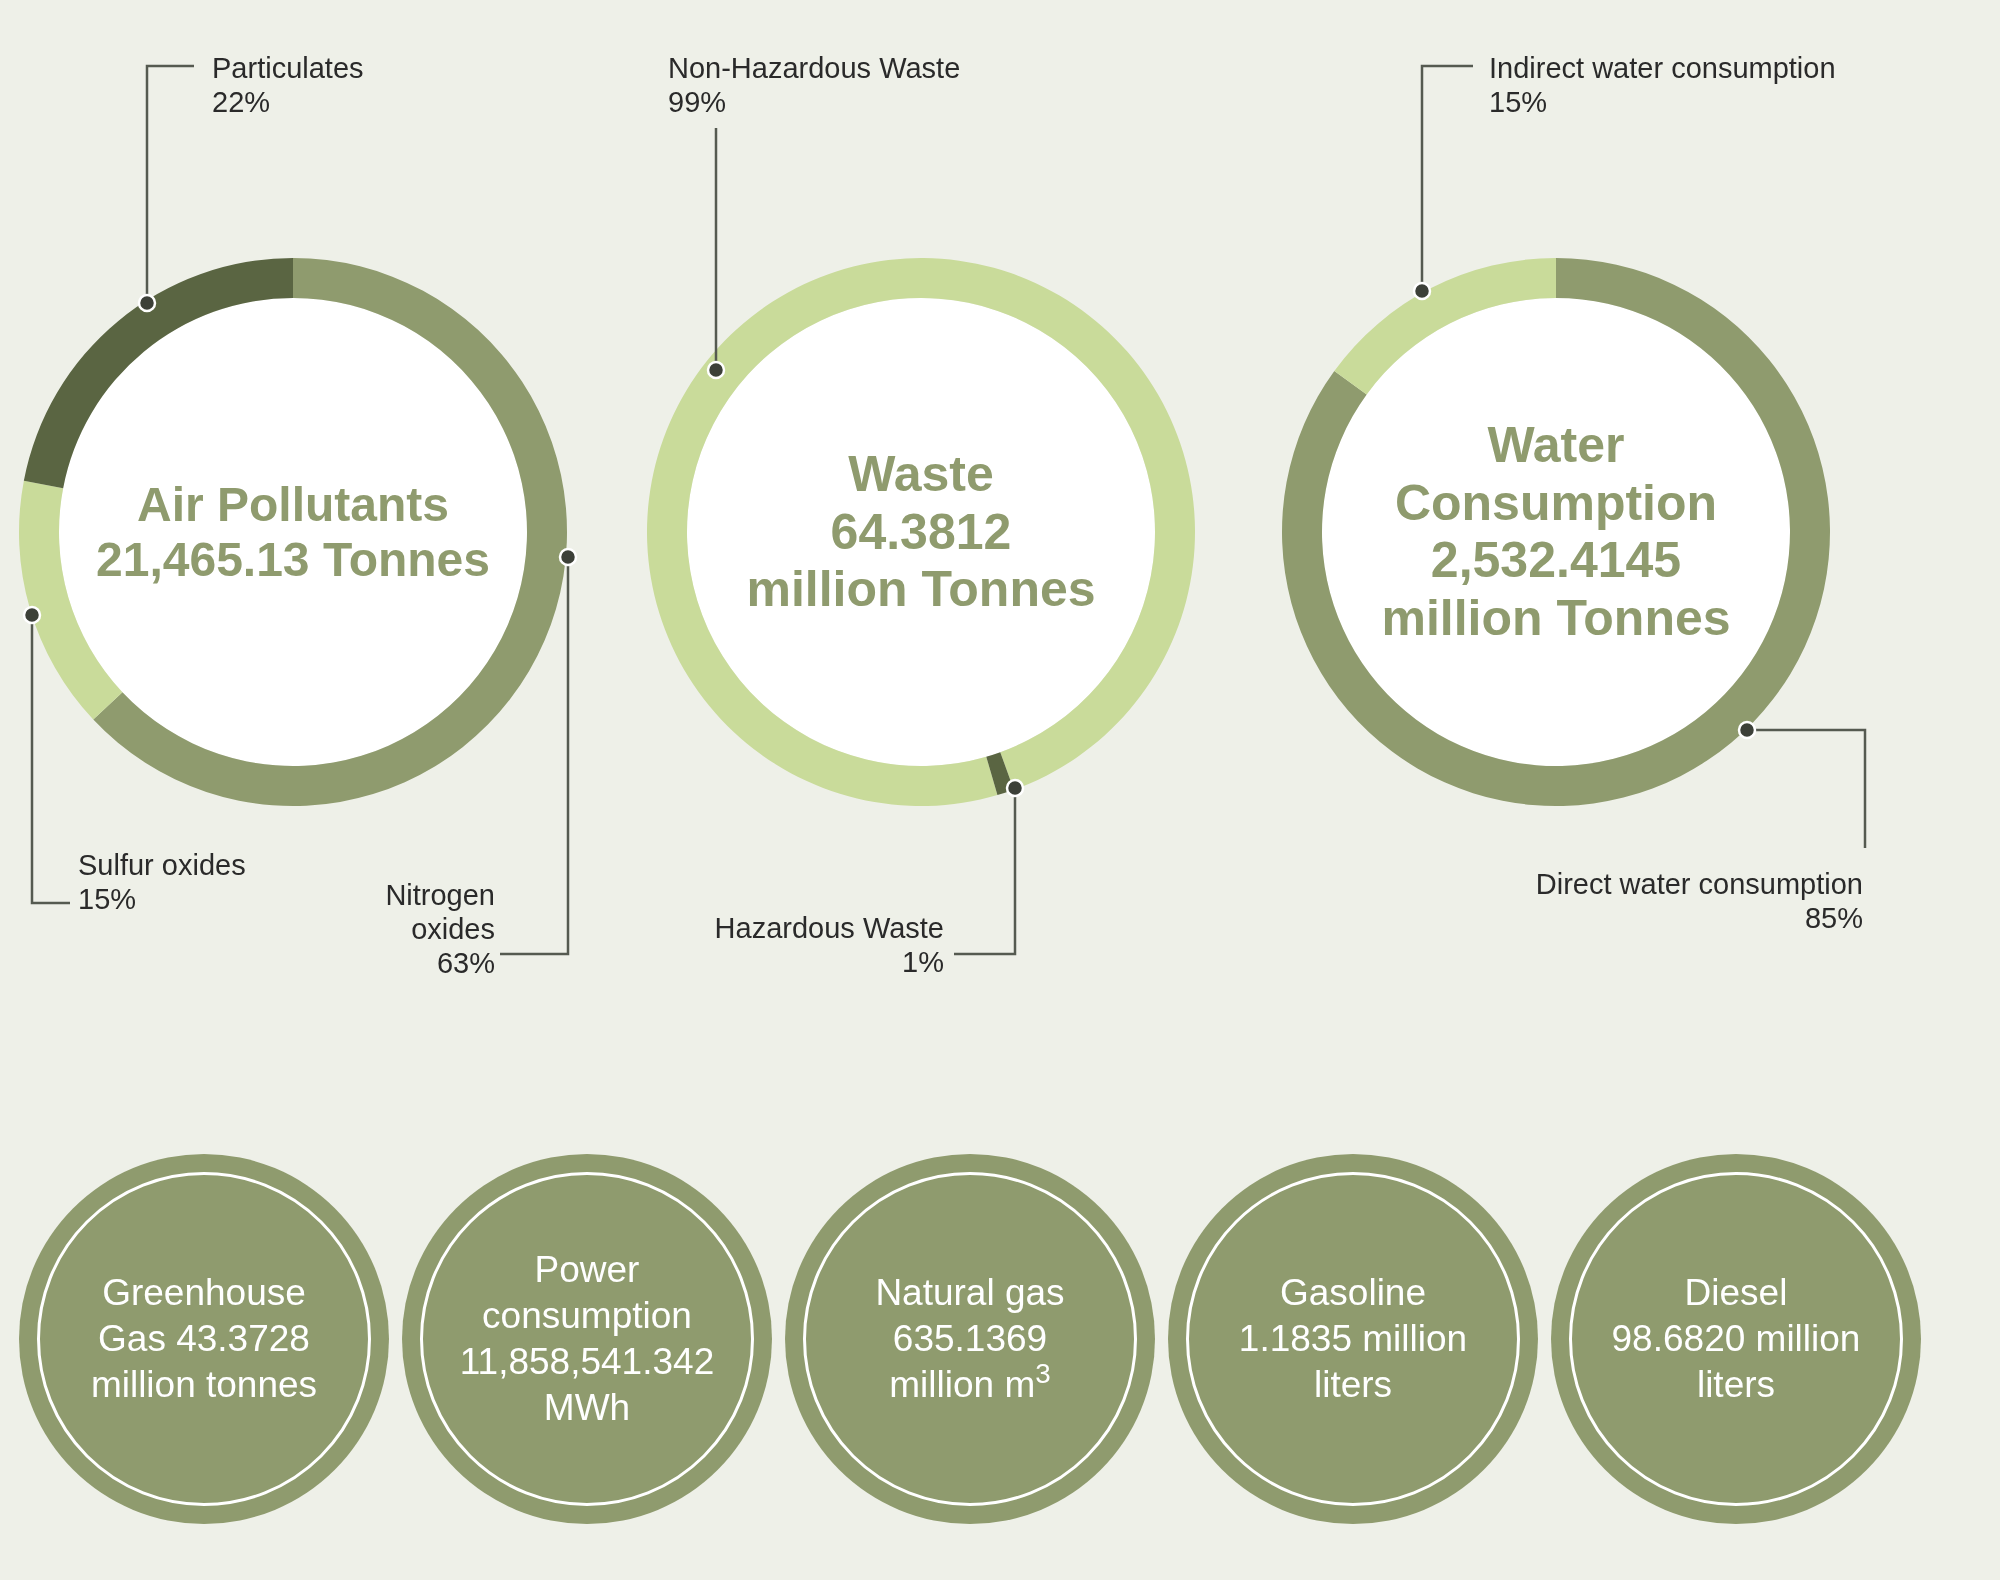 The image size is (2000, 1580). What do you see at coordinates (1662, 85) in the screenshot?
I see `slice-label: Indirect water consumption 15%` at bounding box center [1662, 85].